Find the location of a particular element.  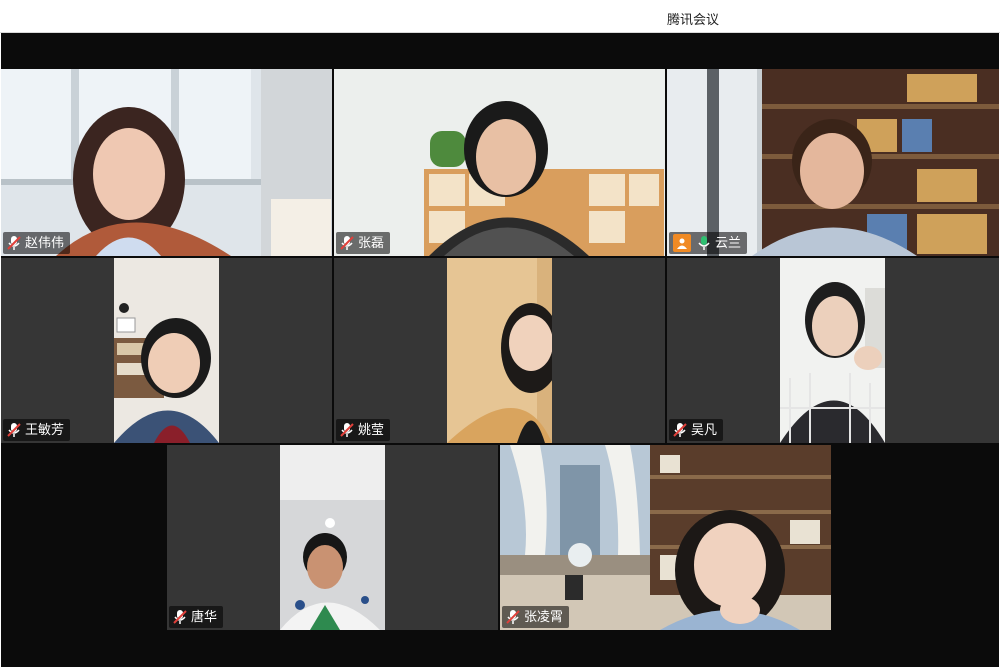

participant-tile: 王敏芳 is located at coordinates (166, 350).